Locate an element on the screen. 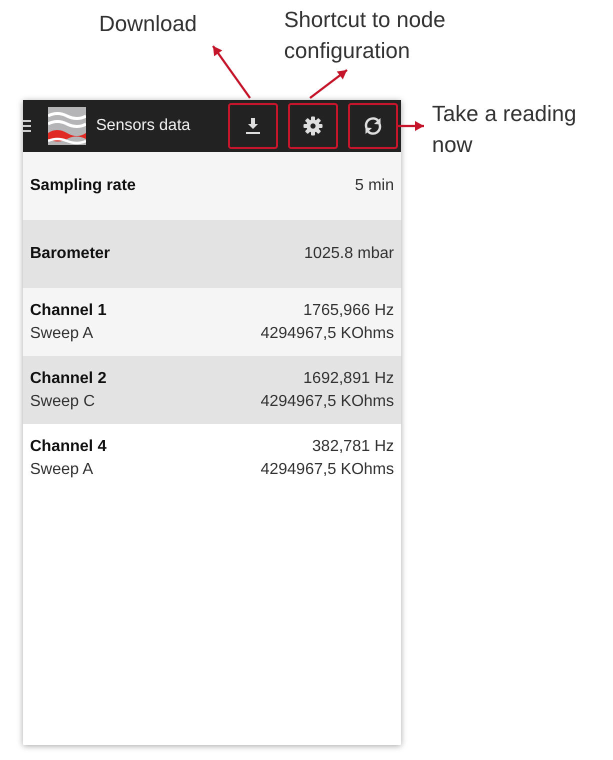 The image size is (613, 760). download-icon is located at coordinates (253, 126).